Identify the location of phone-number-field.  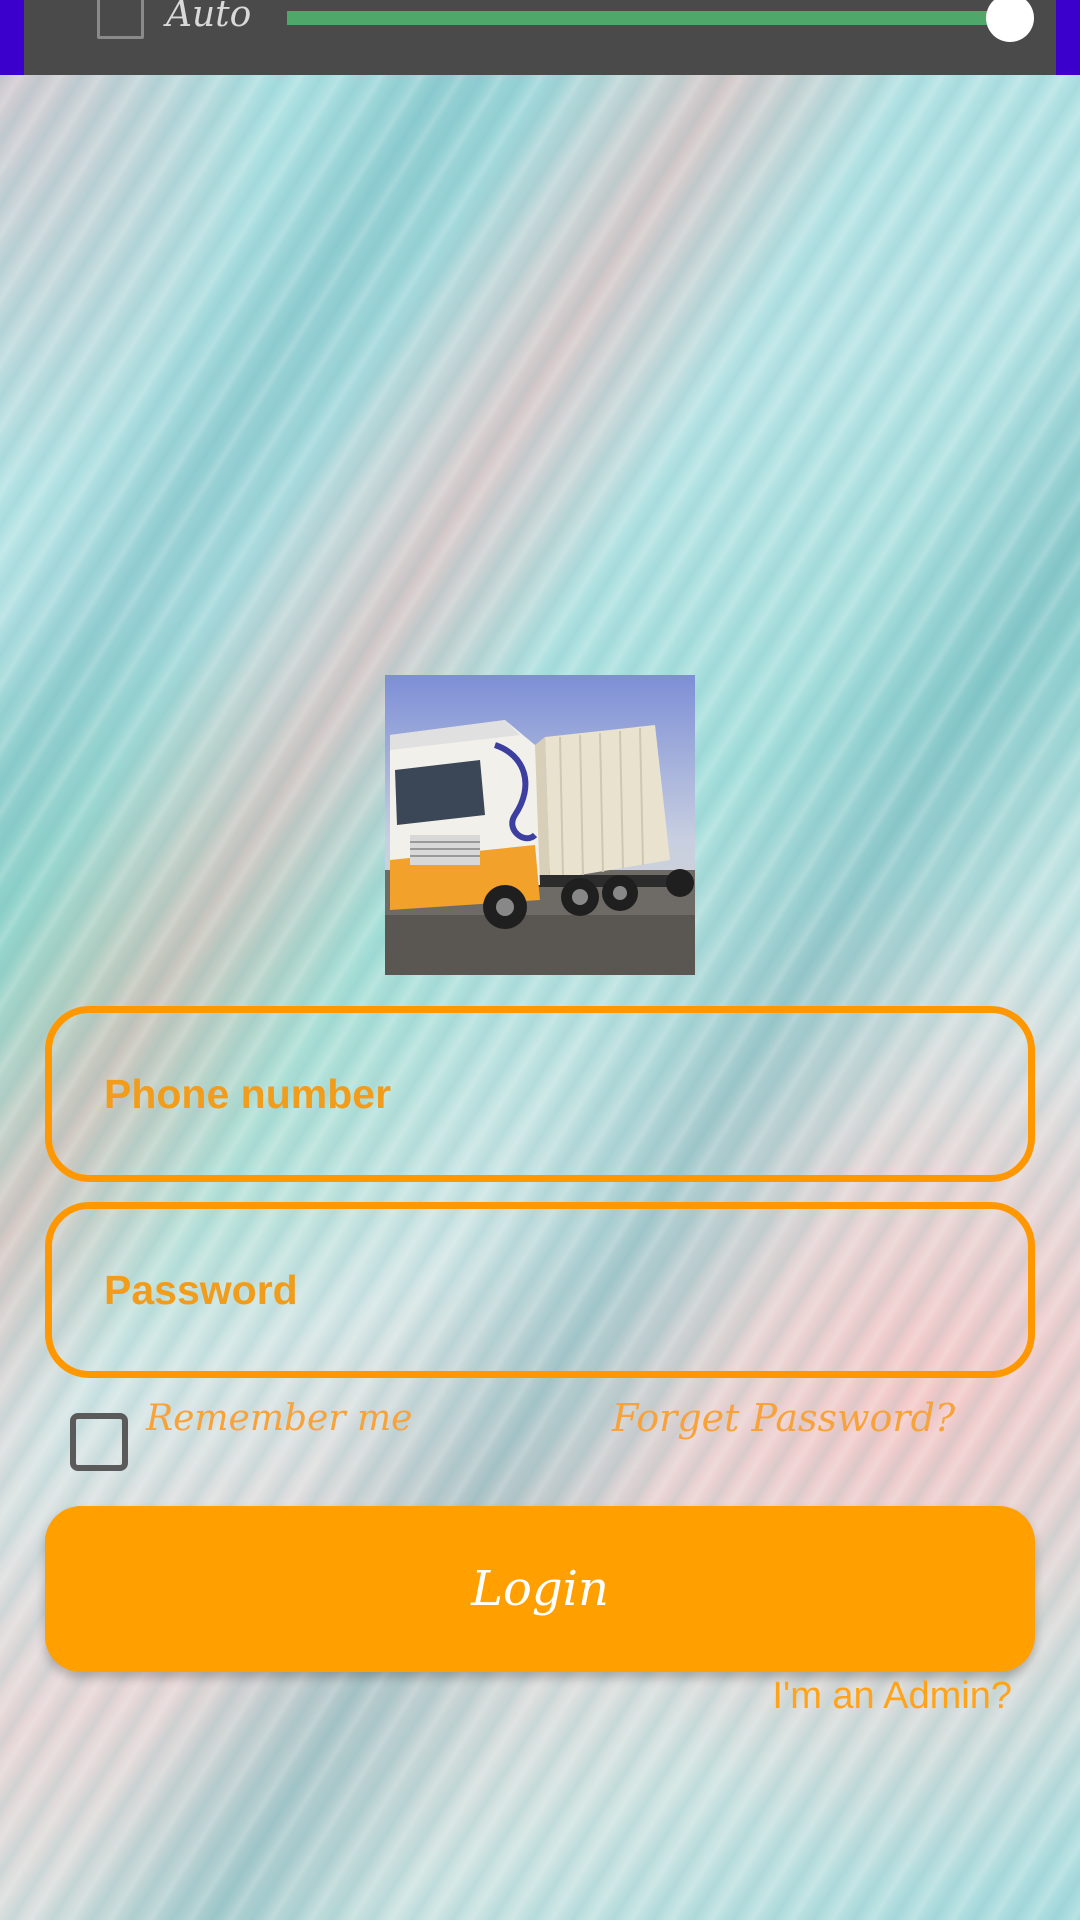
(540, 1094).